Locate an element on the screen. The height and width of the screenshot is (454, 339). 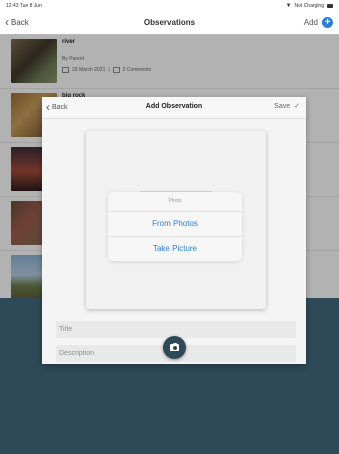
plus-circle-icon: + is located at coordinates (327, 22).